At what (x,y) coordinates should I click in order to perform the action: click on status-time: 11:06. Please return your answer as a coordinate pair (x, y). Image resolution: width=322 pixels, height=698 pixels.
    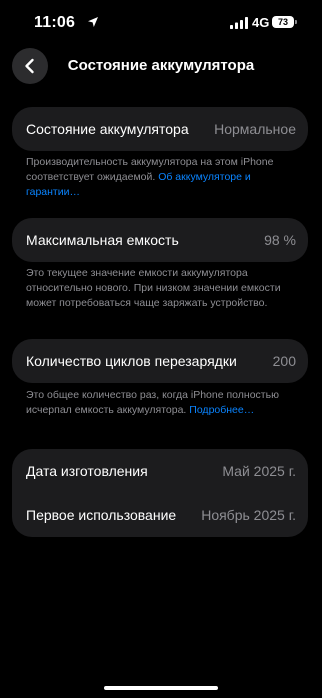
    Looking at the image, I should click on (55, 22).